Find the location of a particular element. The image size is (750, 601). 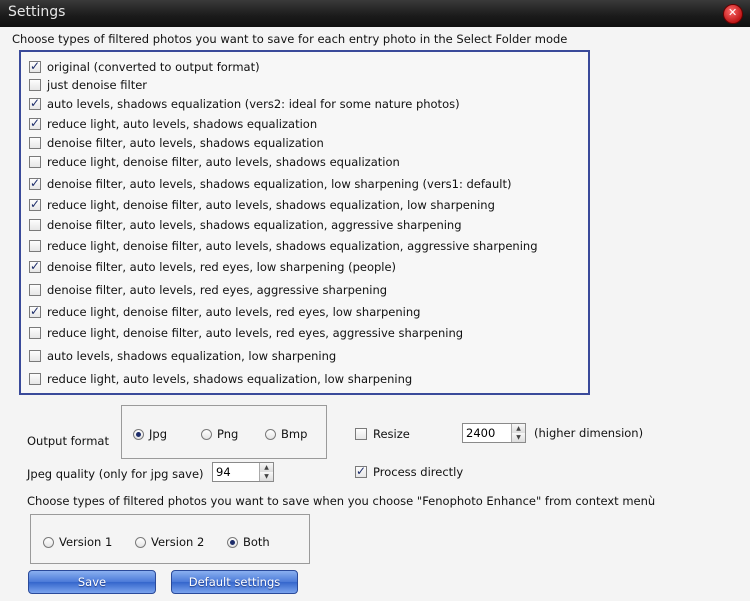

default-settings-button: Default settings is located at coordinates (234, 582).